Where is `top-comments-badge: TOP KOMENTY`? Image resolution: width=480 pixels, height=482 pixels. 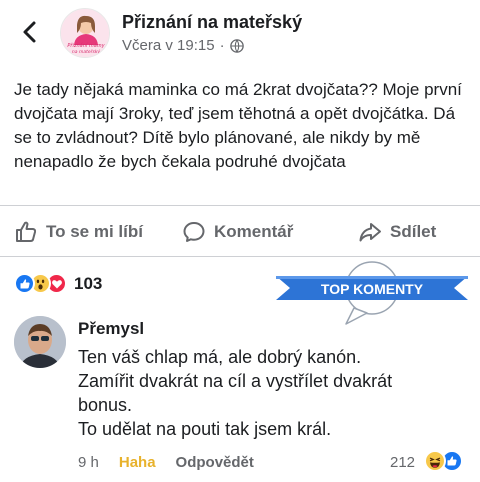
top-comments-badge: TOP KOMENTY is located at coordinates (372, 293).